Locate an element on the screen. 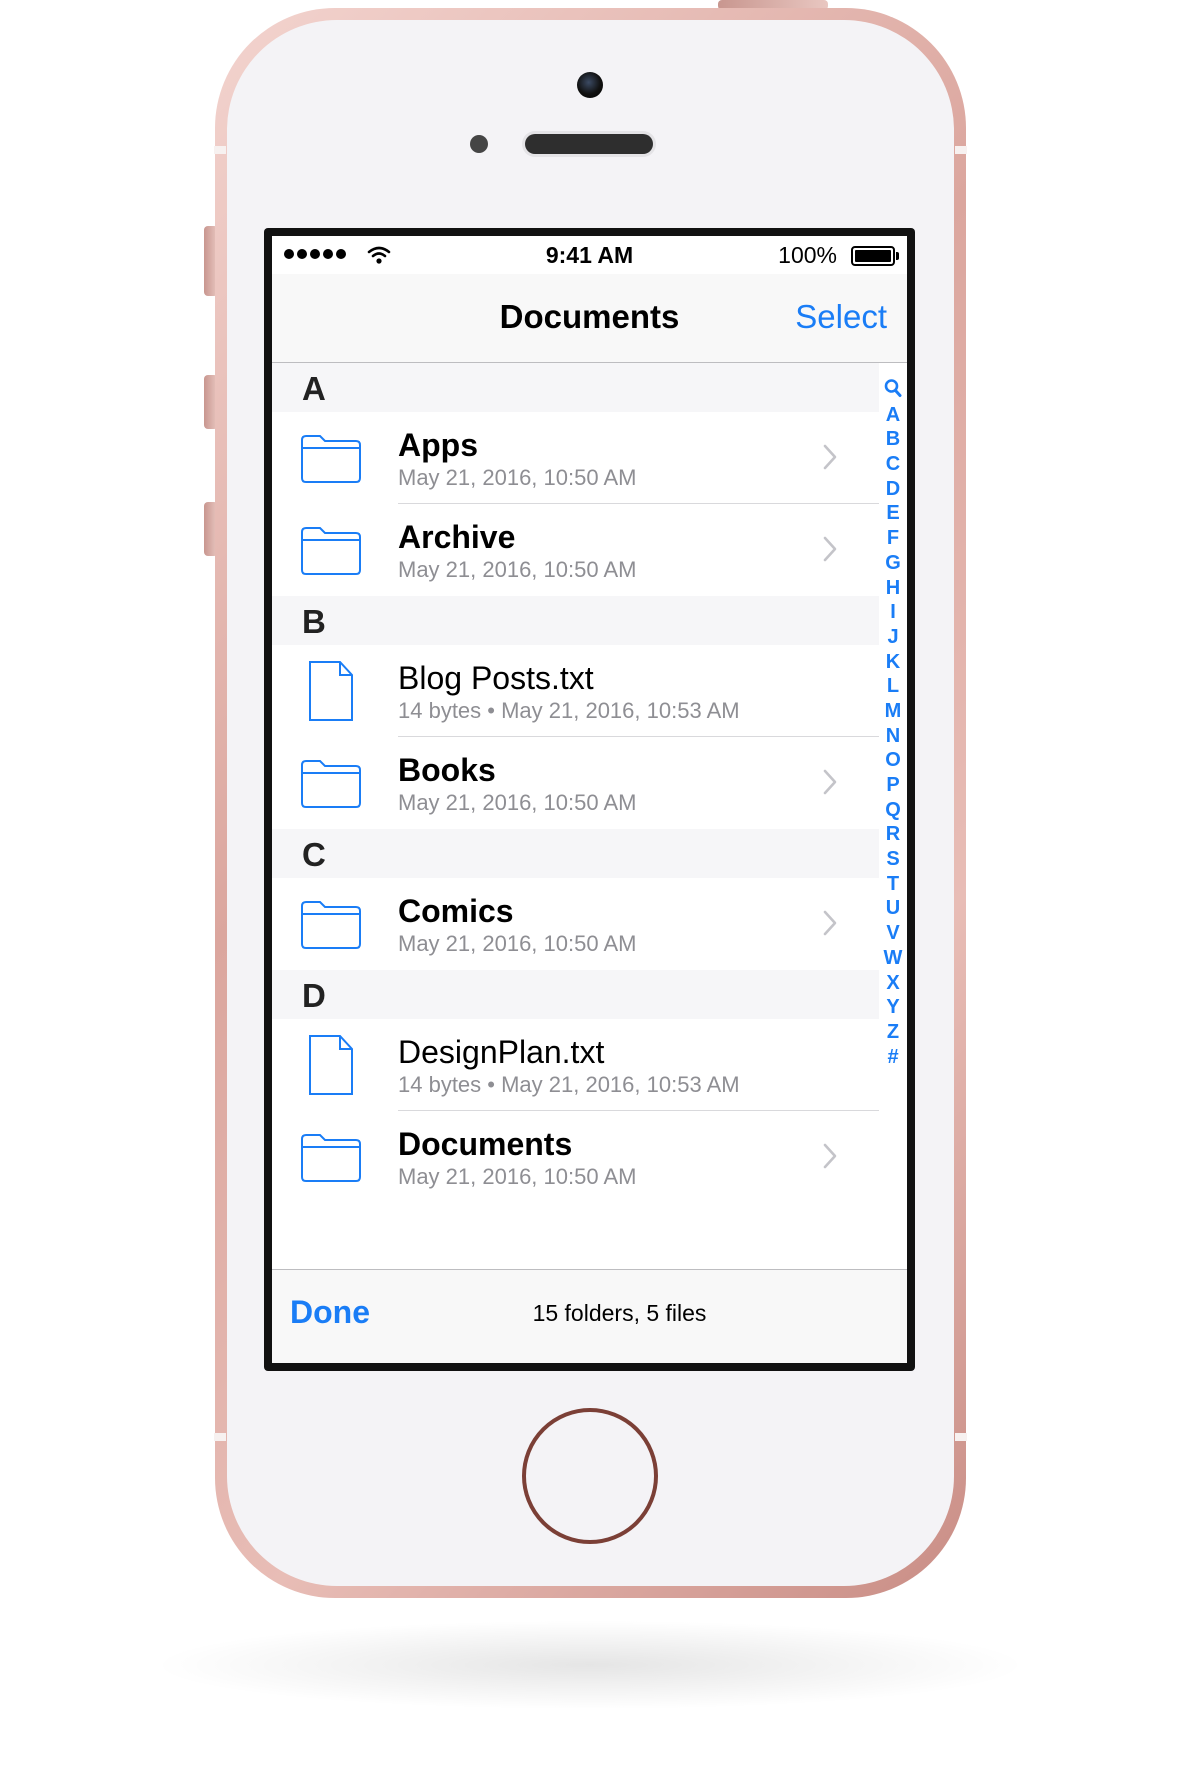 This screenshot has width=1181, height=1778. item-name: Blog Posts.txt is located at coordinates (496, 678).